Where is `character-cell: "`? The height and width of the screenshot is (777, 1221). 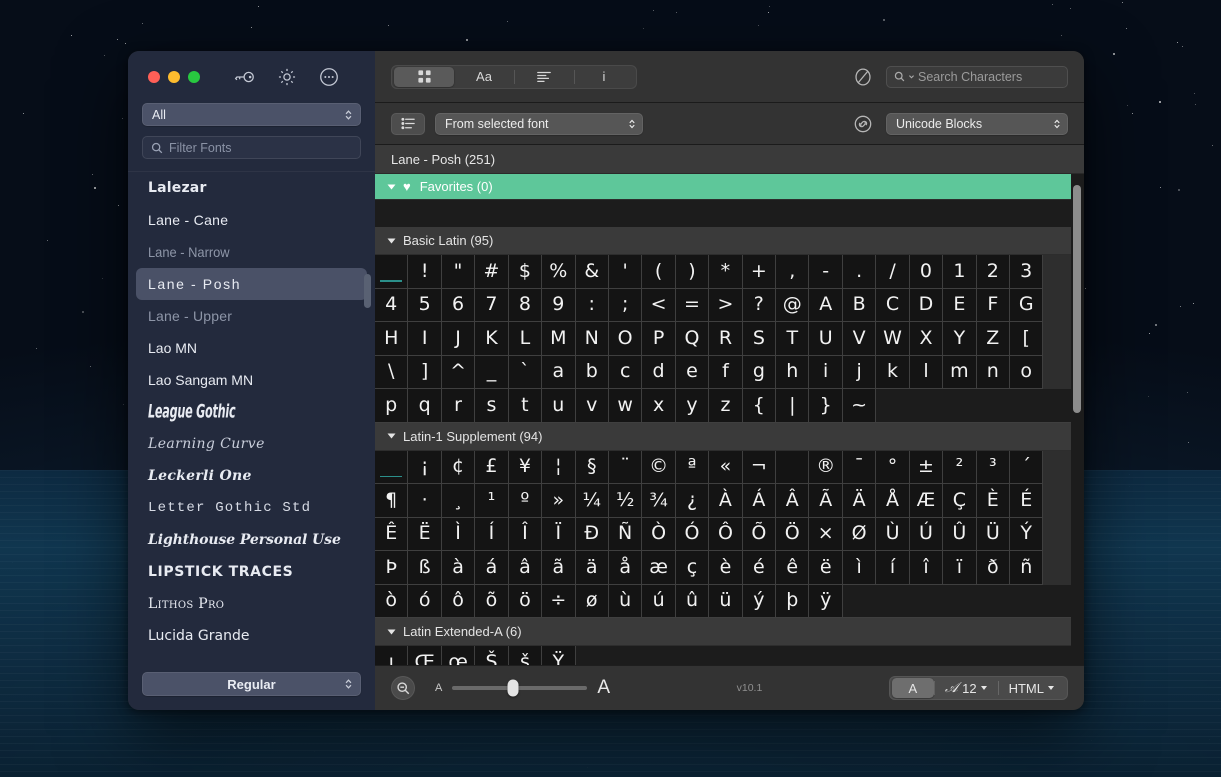 character-cell: " is located at coordinates (458, 272).